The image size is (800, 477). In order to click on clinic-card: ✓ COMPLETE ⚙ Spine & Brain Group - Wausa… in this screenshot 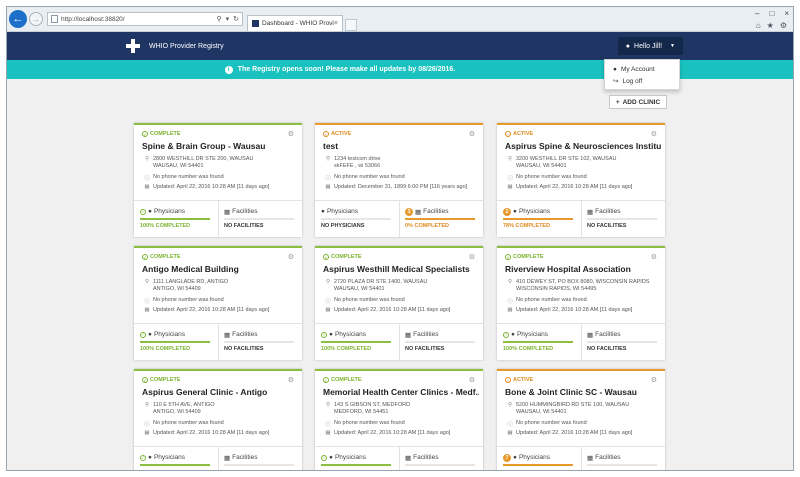, I will do `click(218, 180)`.